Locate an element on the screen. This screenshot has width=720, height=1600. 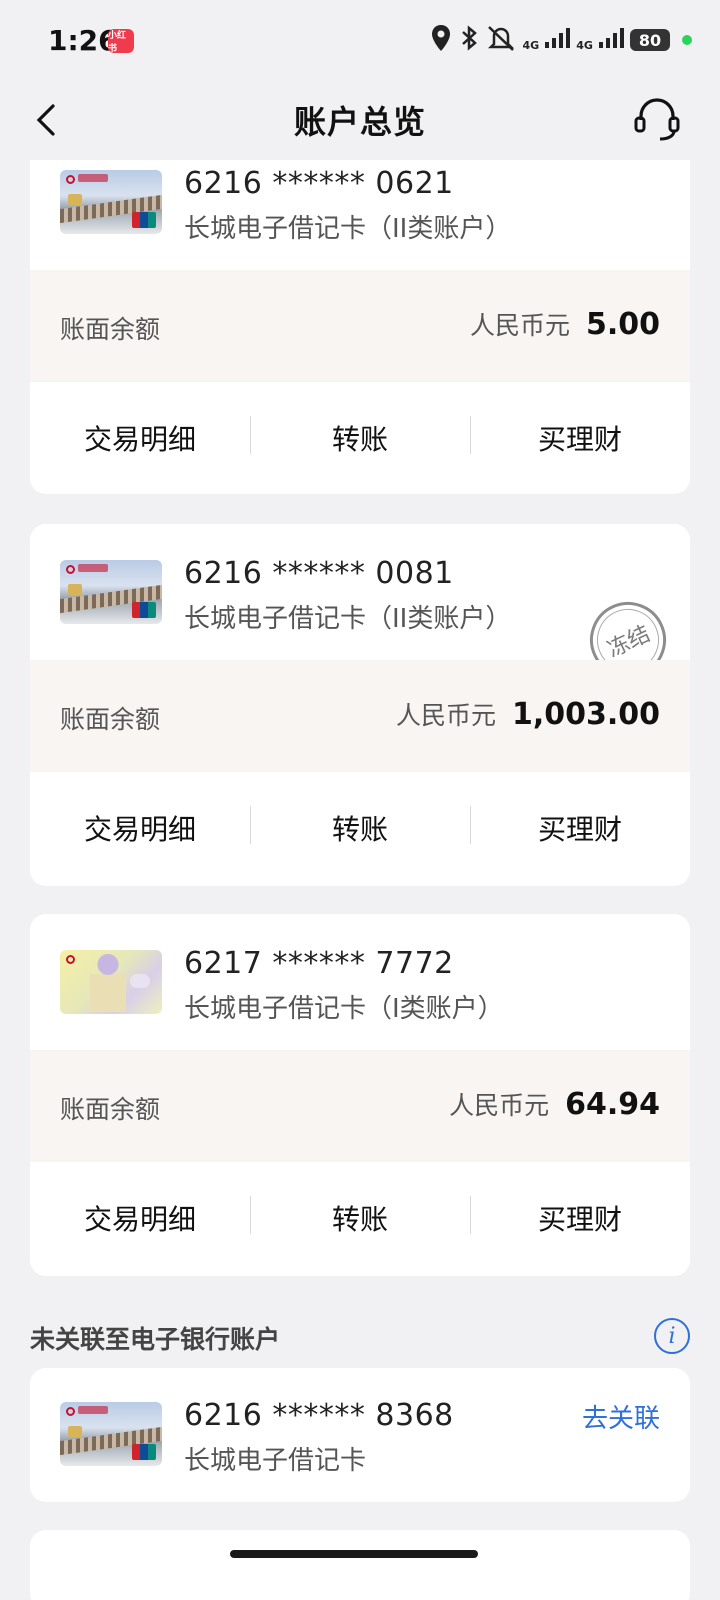
balance-row: 账面余额 人民币元 64.94 is located at coordinates (360, 1106).